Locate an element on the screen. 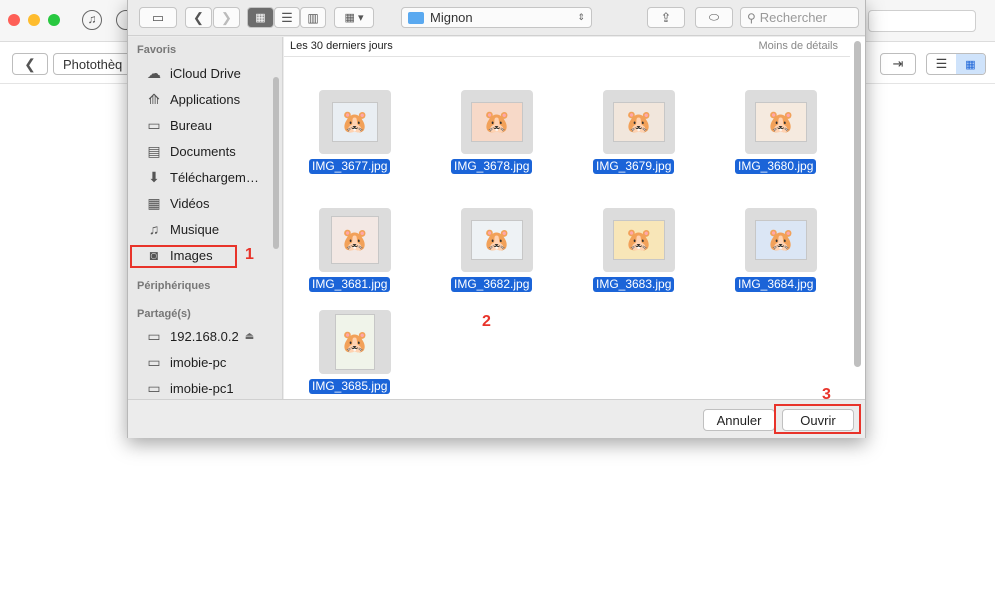  file-name-label: IMG_3679.jpg is located at coordinates (634, 166).